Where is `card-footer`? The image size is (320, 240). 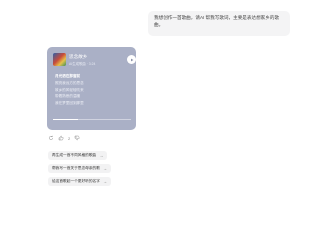 card-footer is located at coordinates (93, 121).